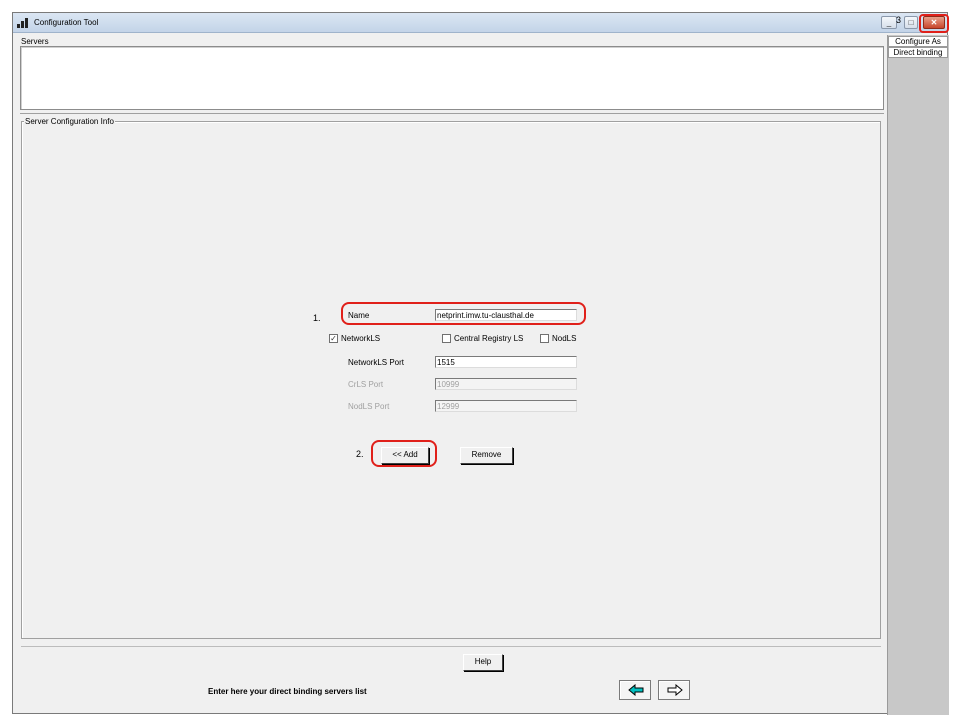  Describe the element at coordinates (333, 338) in the screenshot. I see `networkls-checkbox: ✓` at that location.